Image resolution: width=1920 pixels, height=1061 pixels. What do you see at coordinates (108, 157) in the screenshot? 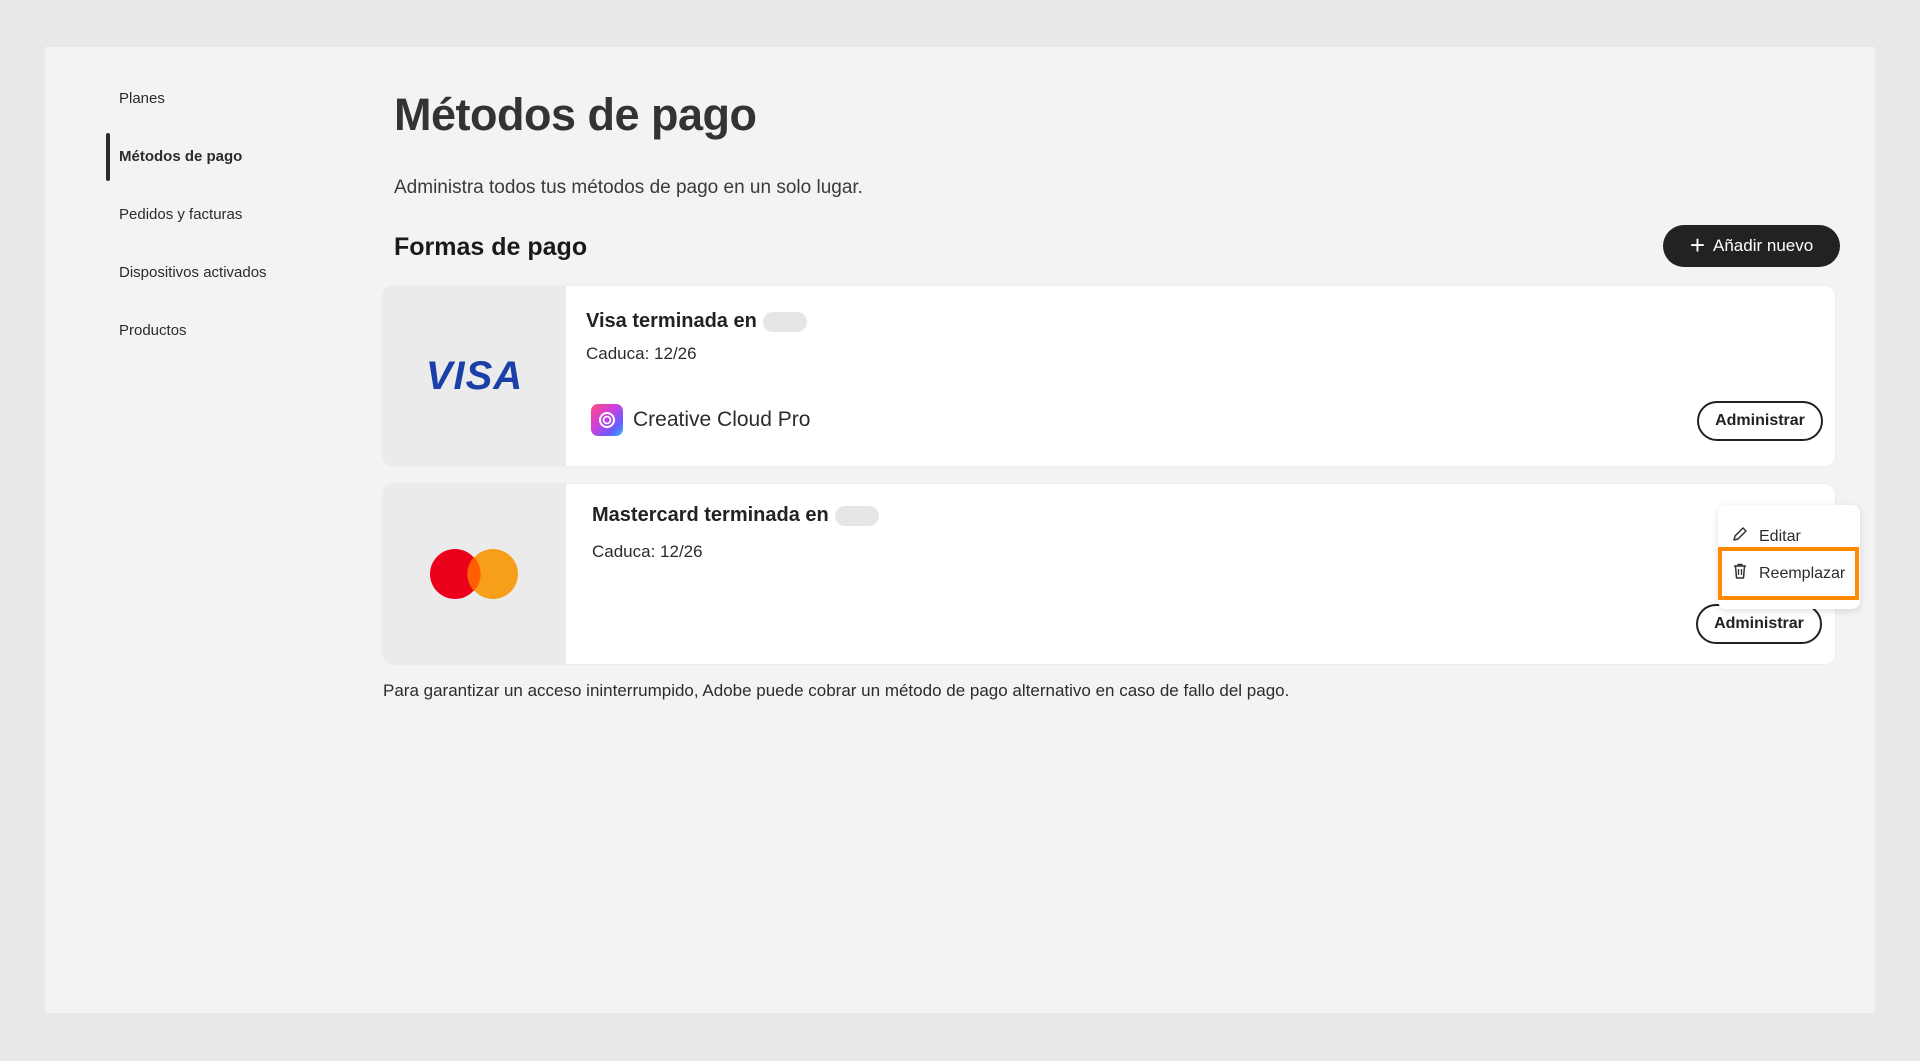
I see `nav-active-indicator` at bounding box center [108, 157].